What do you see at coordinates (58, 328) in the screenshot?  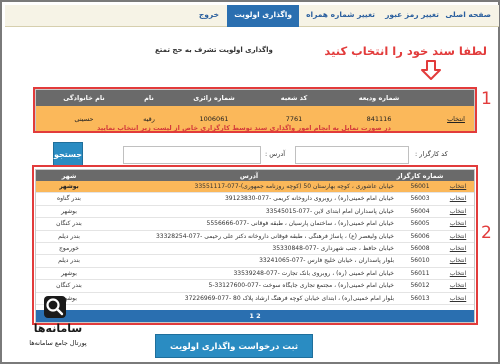 I see `brand-name: سامانه‌ها` at bounding box center [58, 328].